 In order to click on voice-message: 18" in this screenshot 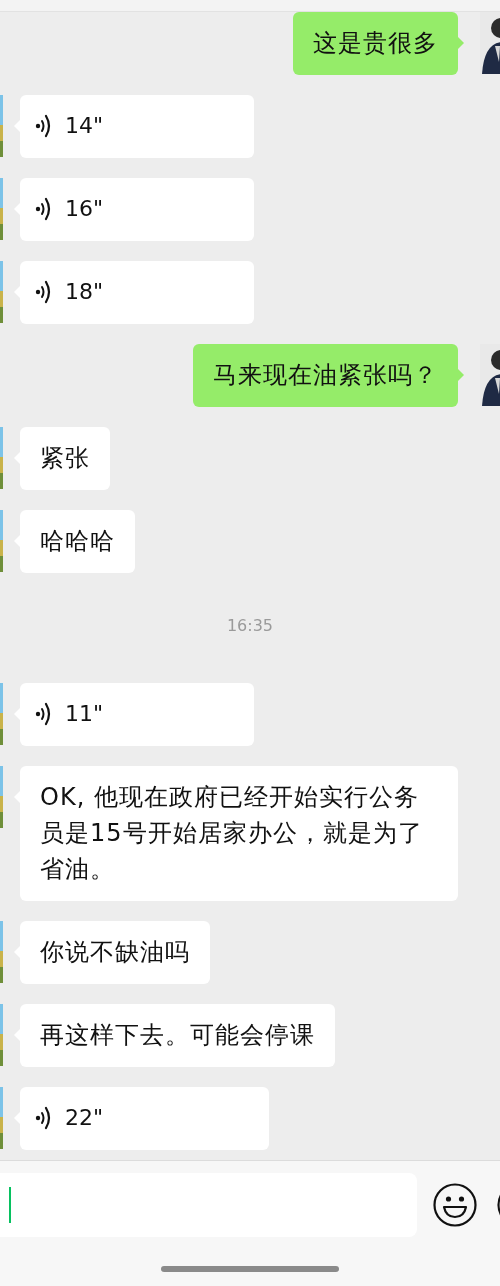, I will do `click(137, 292)`.